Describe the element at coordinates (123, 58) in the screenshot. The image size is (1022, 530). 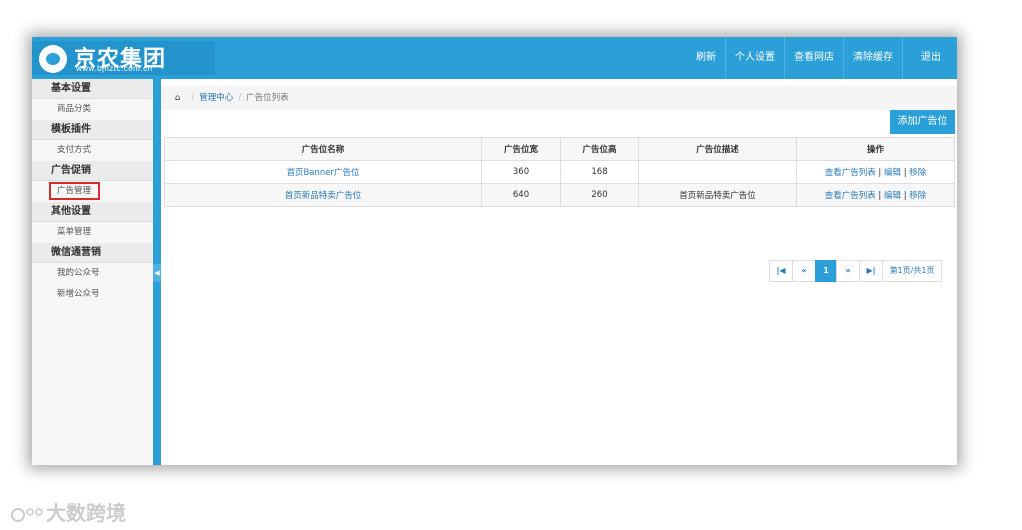
I see `logo: 京农集团 www.bjnztc.com.cn` at that location.